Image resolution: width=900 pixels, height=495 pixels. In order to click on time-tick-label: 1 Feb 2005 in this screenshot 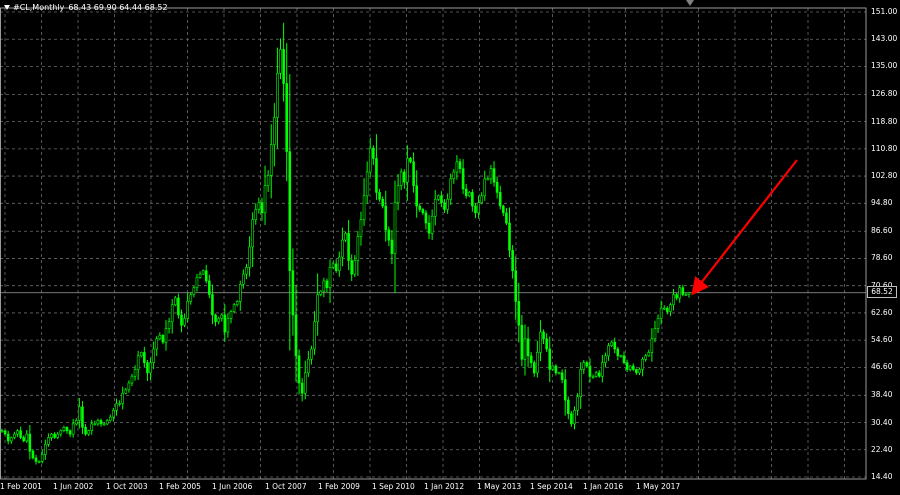, I will do `click(180, 486)`.